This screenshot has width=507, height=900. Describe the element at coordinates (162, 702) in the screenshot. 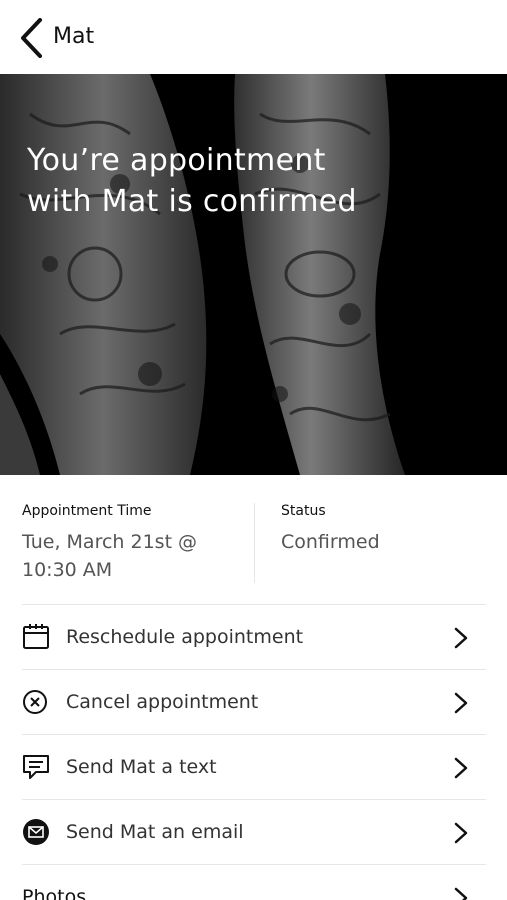

I see `cancel-label: Cancel appointment` at that location.